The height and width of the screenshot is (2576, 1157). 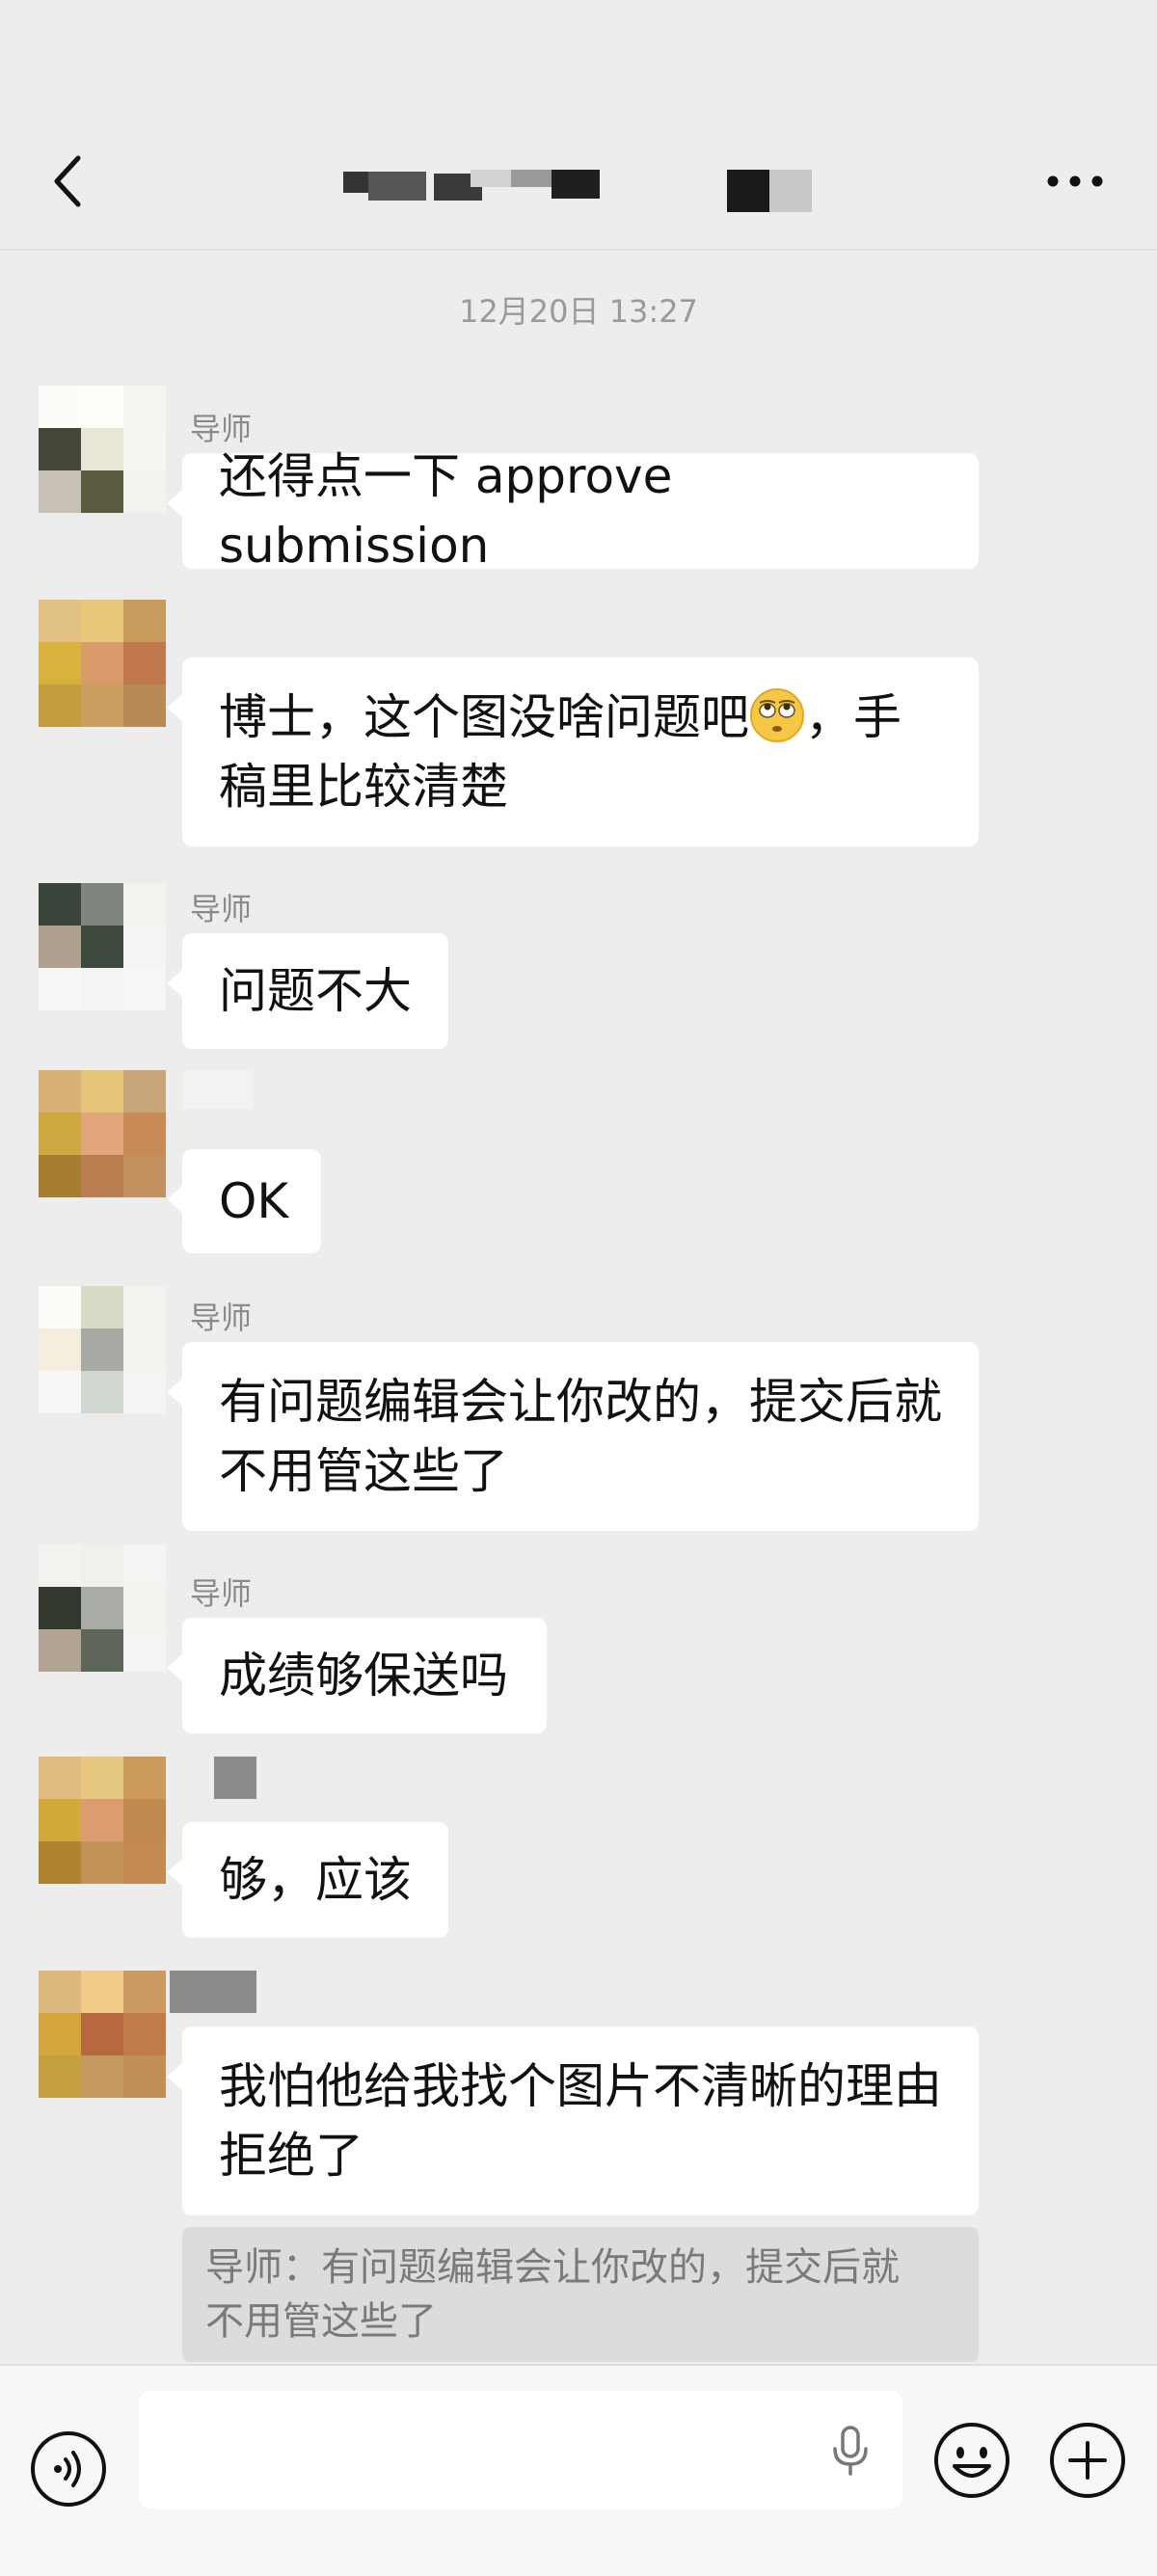 I want to click on message-bubble: 问题不大, so click(x=307, y=991).